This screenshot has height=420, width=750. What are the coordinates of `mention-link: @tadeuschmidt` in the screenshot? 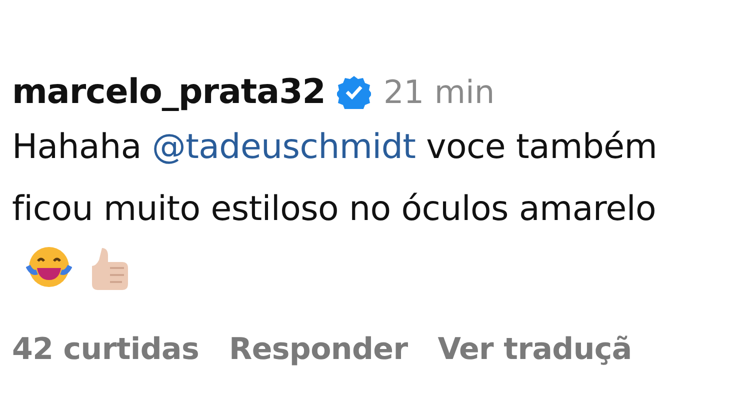 It's located at (284, 147).